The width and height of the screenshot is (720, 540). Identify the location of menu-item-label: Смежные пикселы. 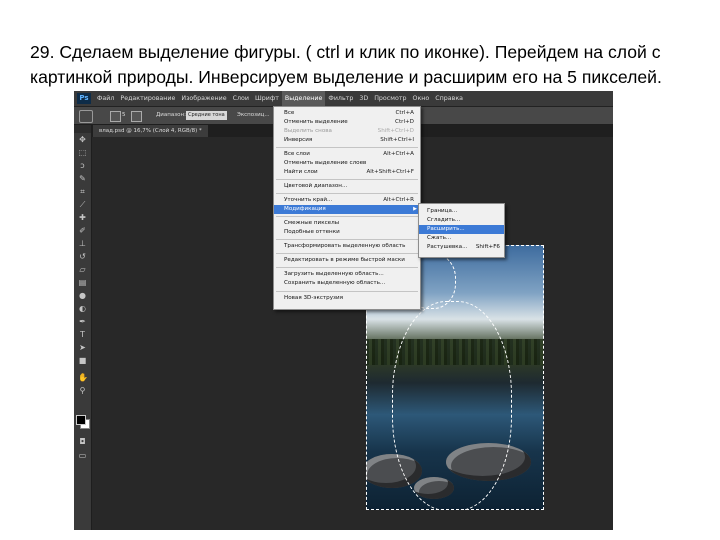
(312, 223).